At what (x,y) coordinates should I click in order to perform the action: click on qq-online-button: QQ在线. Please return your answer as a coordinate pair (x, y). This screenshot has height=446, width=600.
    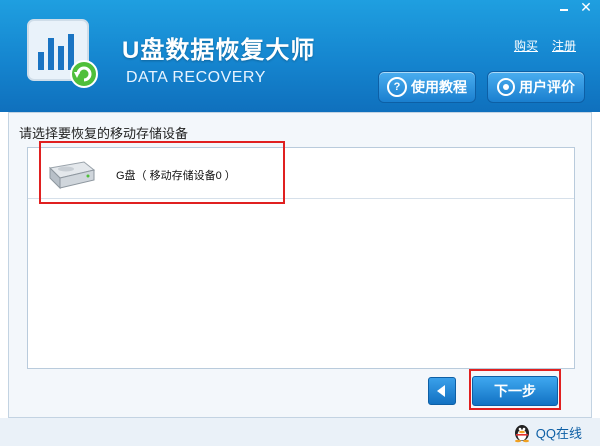
    Looking at the image, I should click on (547, 432).